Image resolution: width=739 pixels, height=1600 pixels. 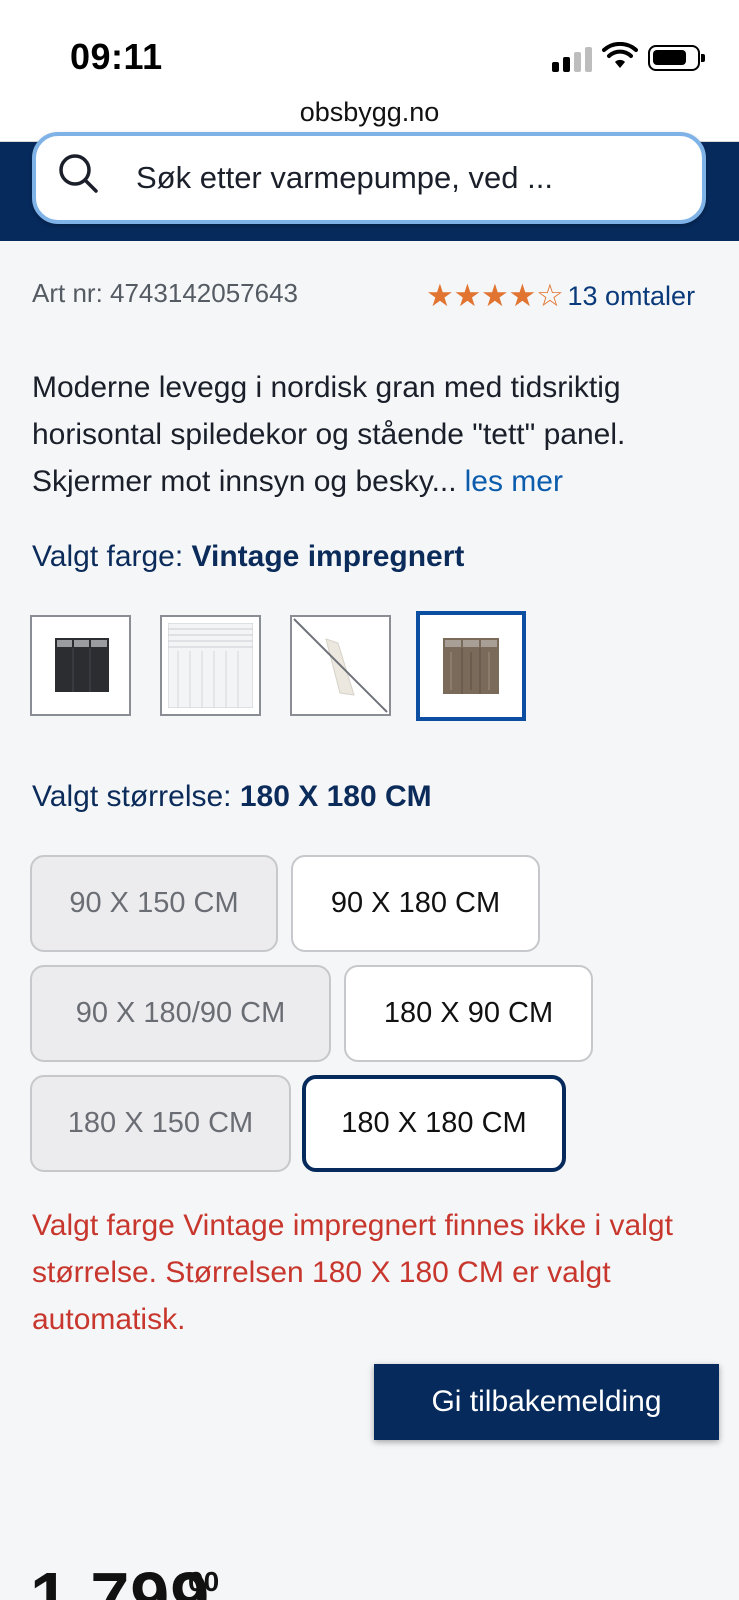 I want to click on size-option-180x90: 180 X 90 CM, so click(x=468, y=1013).